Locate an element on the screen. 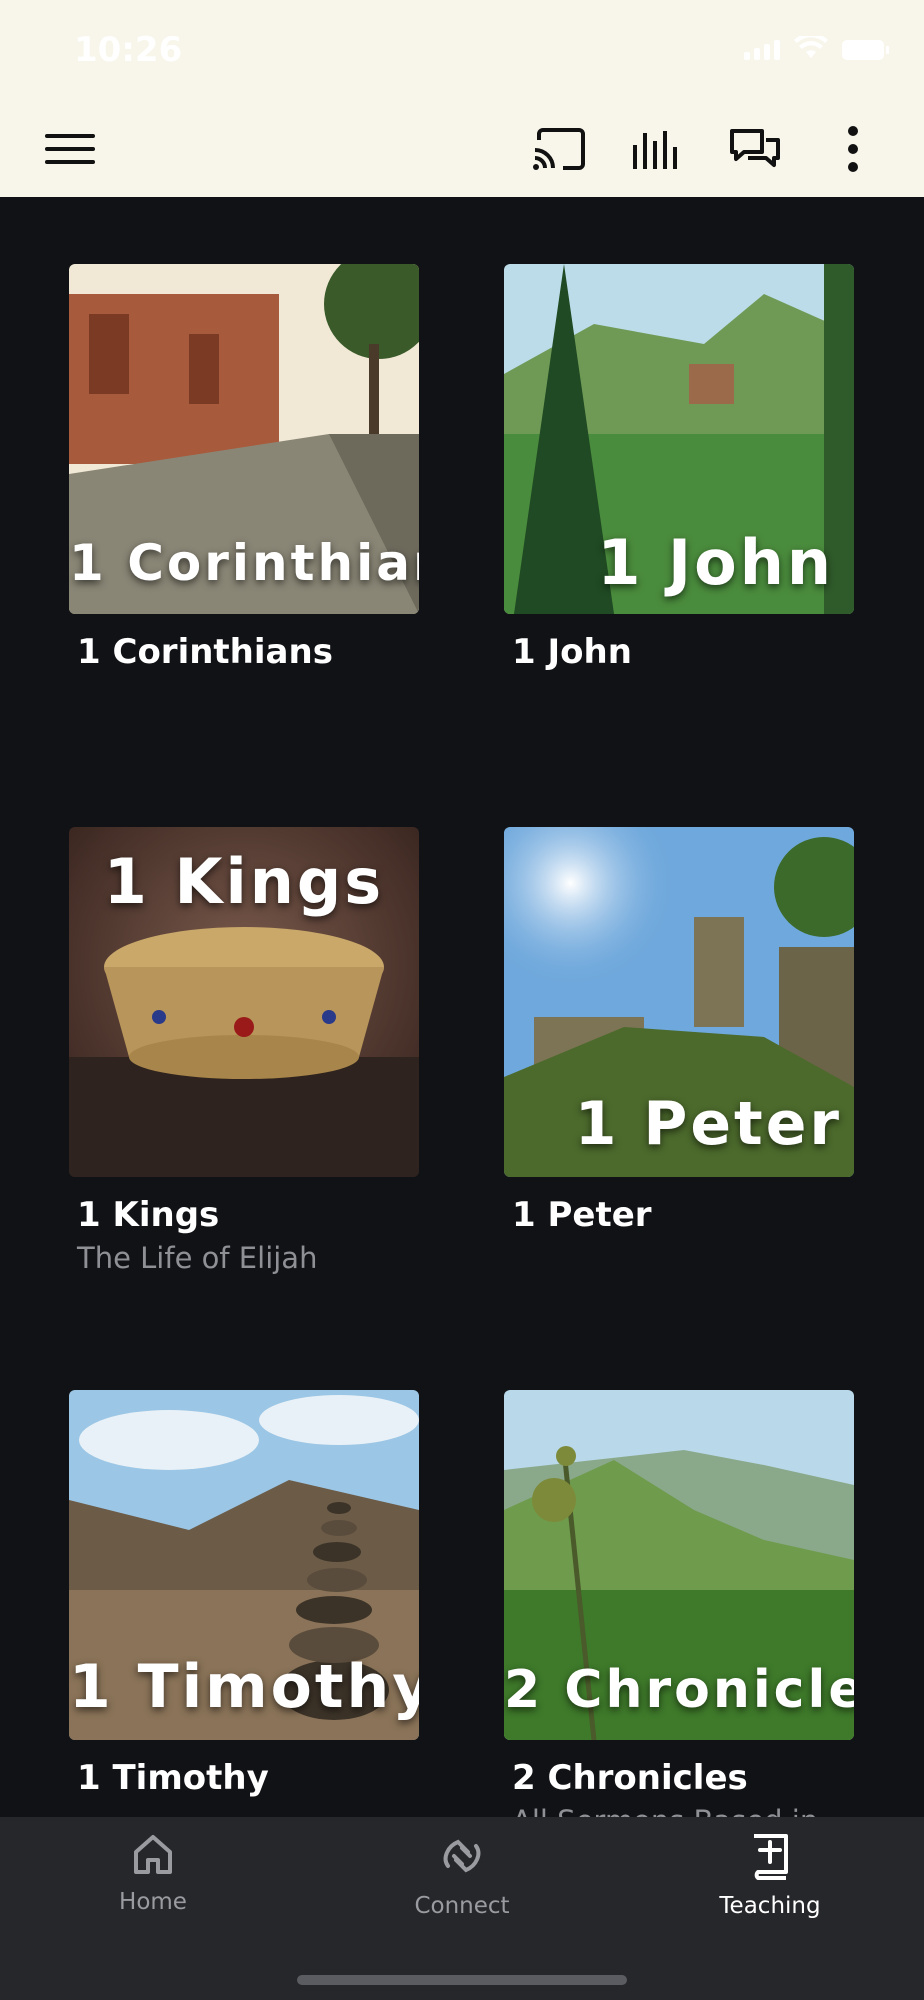 Image resolution: width=924 pixels, height=2000 pixels. series-card-1-corinthians: 1 Corinthians 1 Corinthians is located at coordinates (245, 468).